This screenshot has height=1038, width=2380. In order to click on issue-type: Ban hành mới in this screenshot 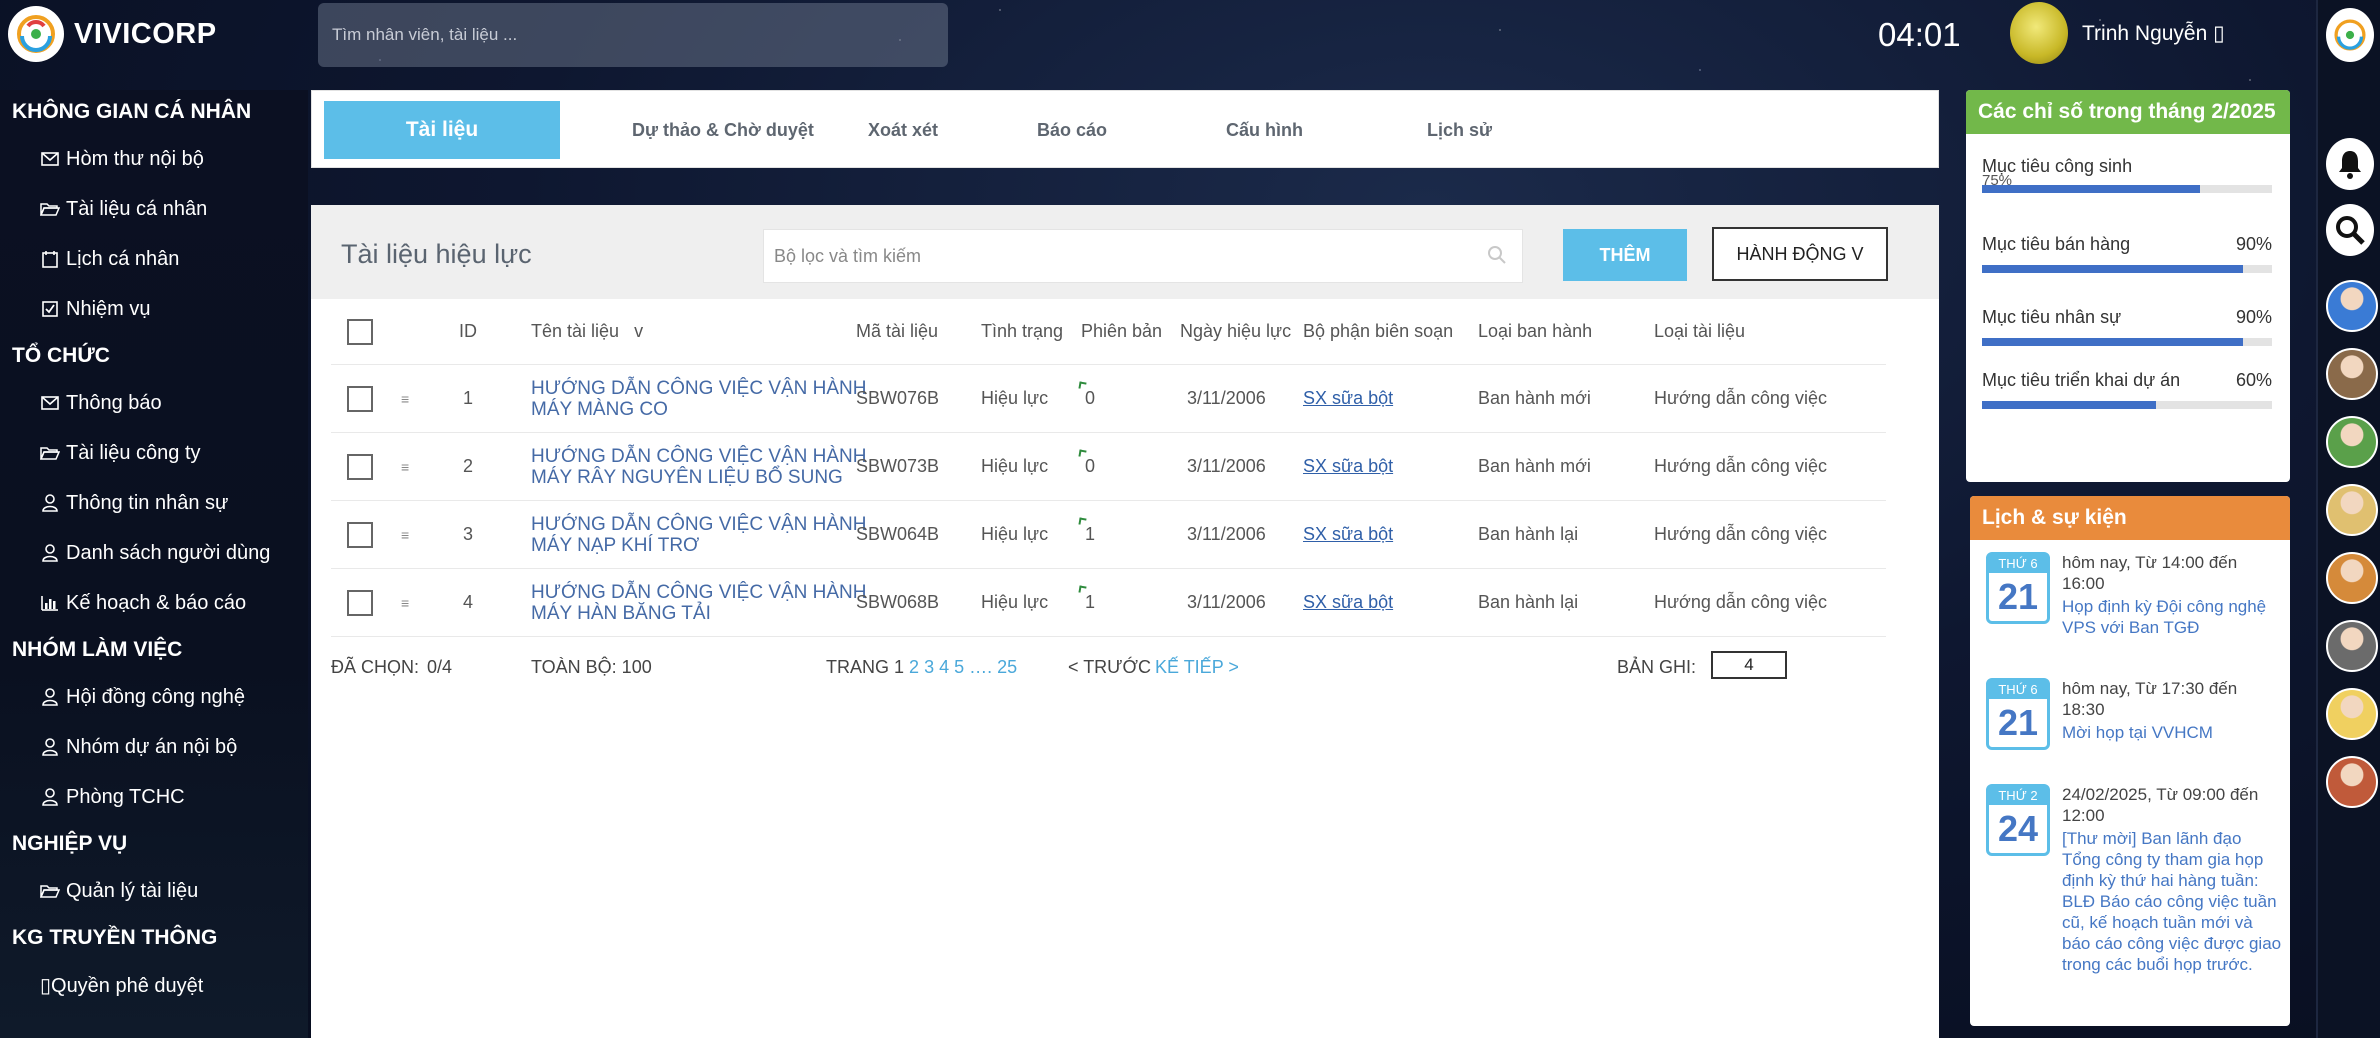, I will do `click(1534, 466)`.